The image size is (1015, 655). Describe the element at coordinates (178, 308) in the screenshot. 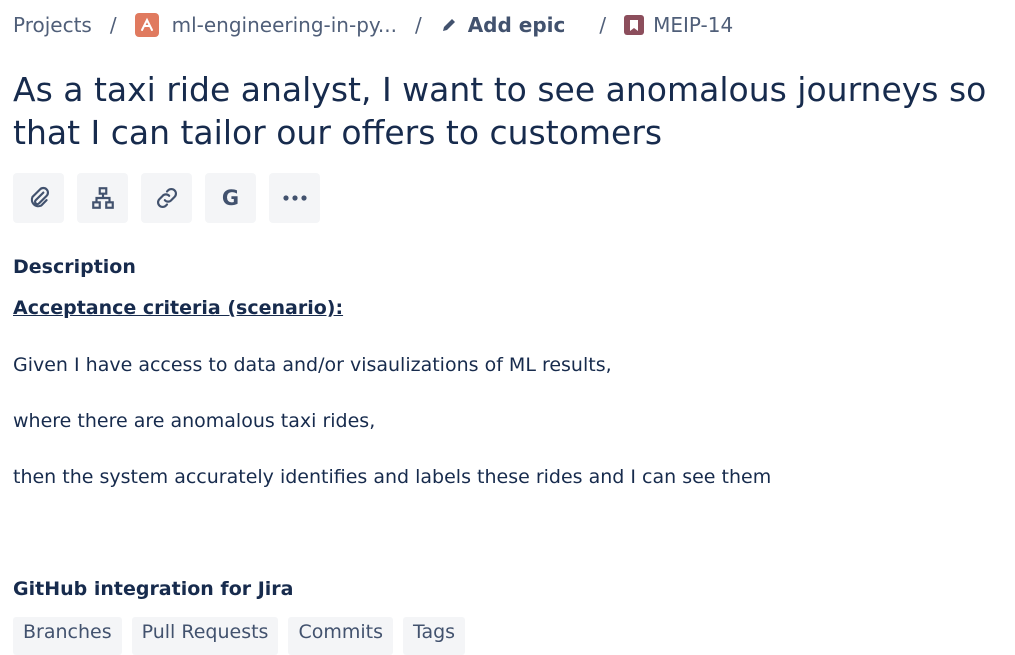

I see `acceptance-criteria-heading: Acceptance criteria (scenario):` at that location.